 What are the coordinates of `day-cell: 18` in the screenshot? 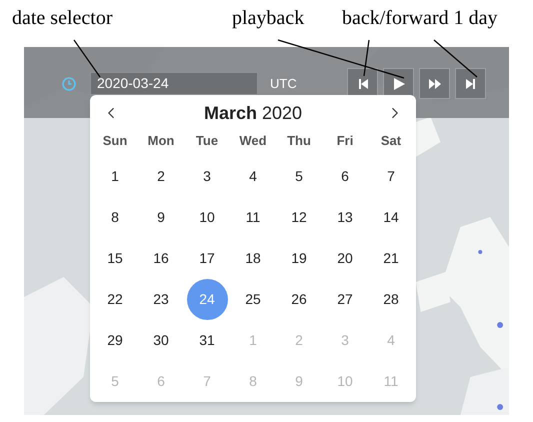 It's located at (253, 258).